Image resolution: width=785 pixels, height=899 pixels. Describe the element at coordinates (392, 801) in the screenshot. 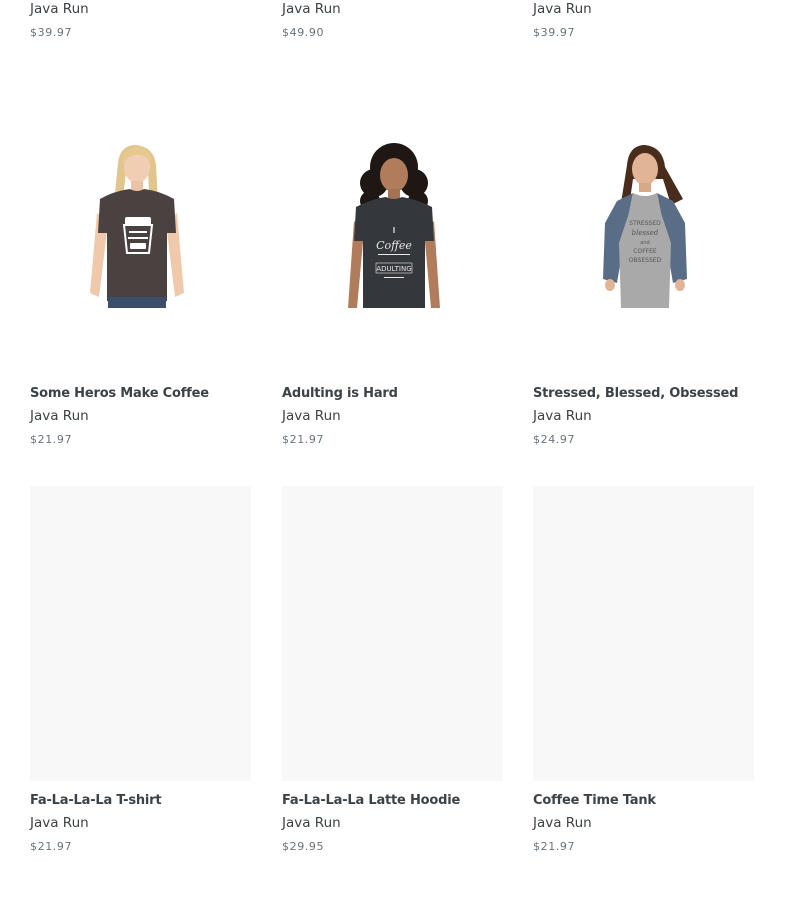

I see `product-title: Fa-La-La-La Latte Hoodie` at that location.